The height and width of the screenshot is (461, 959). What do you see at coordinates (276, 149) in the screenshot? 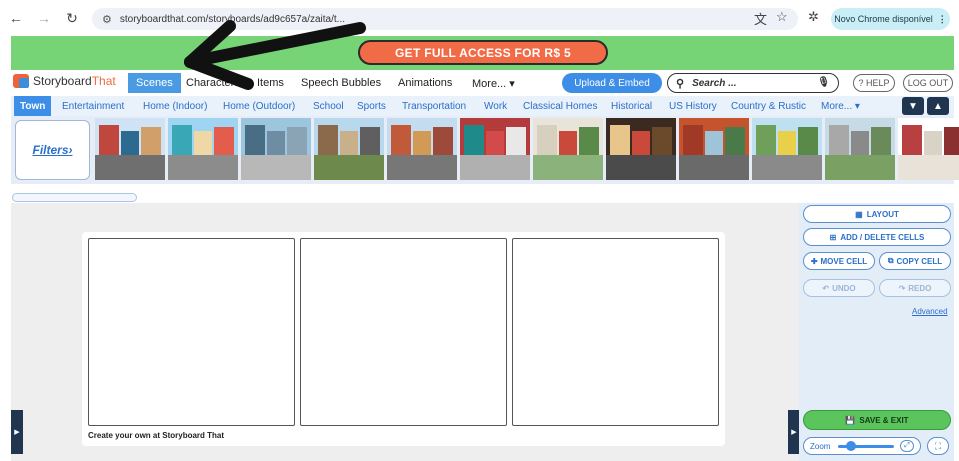
I see `scene-thumbnail-city-skyline` at bounding box center [276, 149].